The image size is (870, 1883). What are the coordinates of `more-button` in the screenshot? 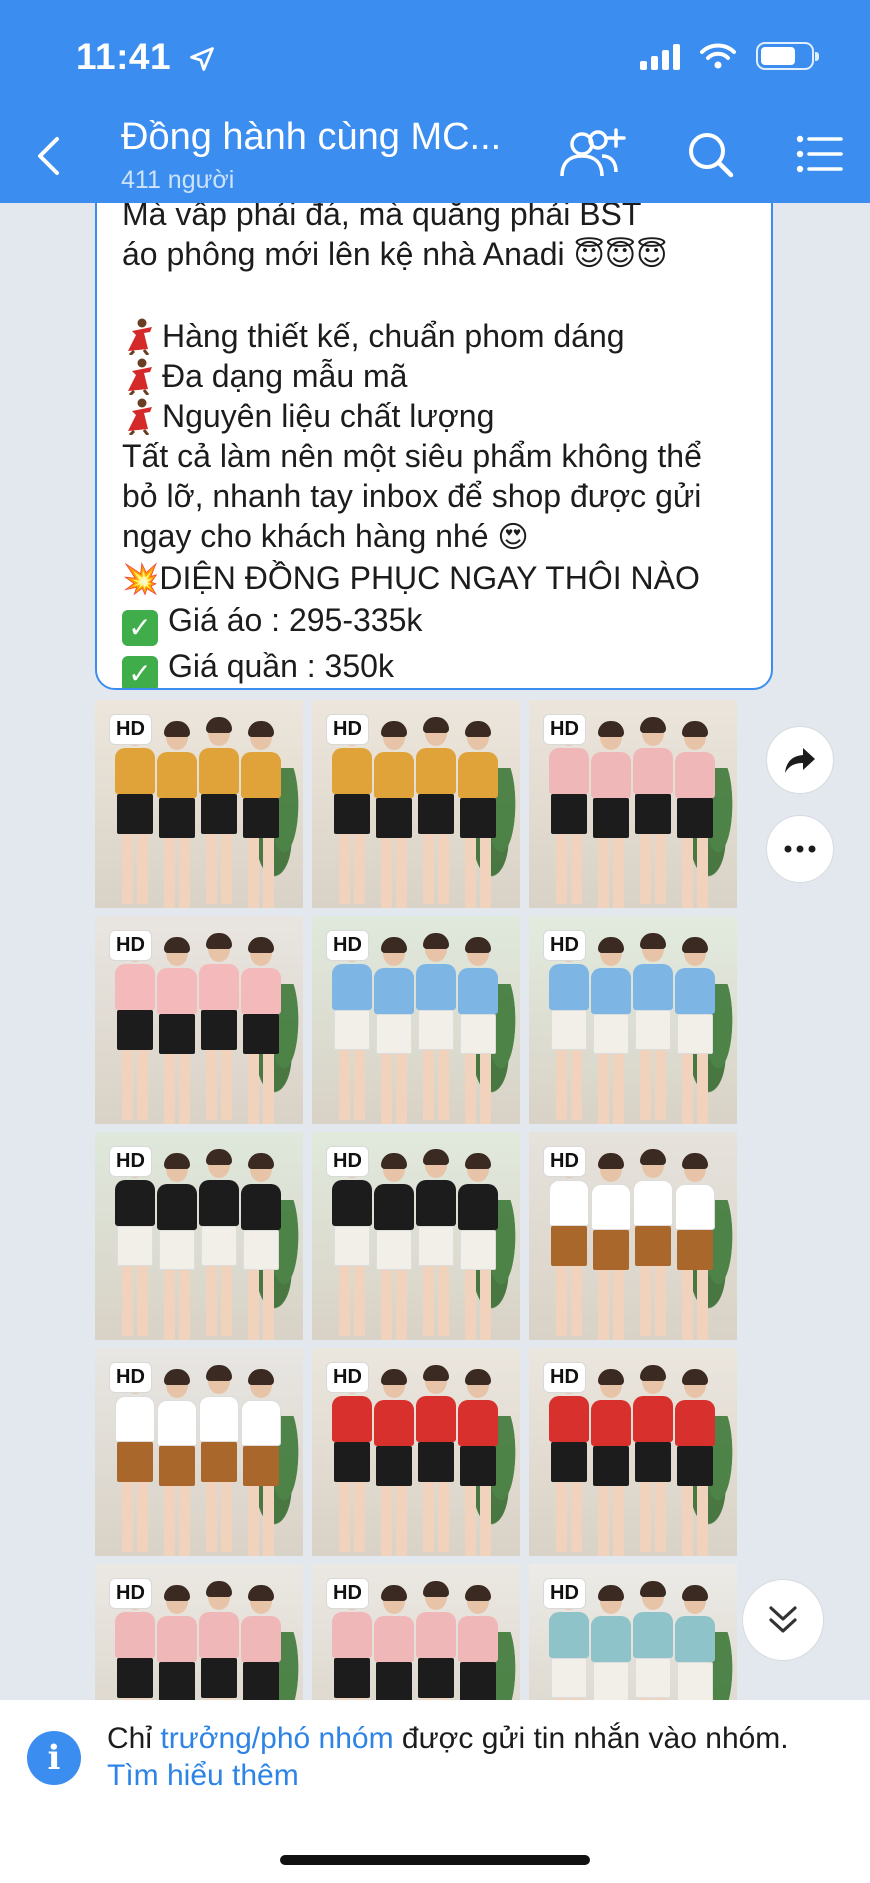 It's located at (800, 849).